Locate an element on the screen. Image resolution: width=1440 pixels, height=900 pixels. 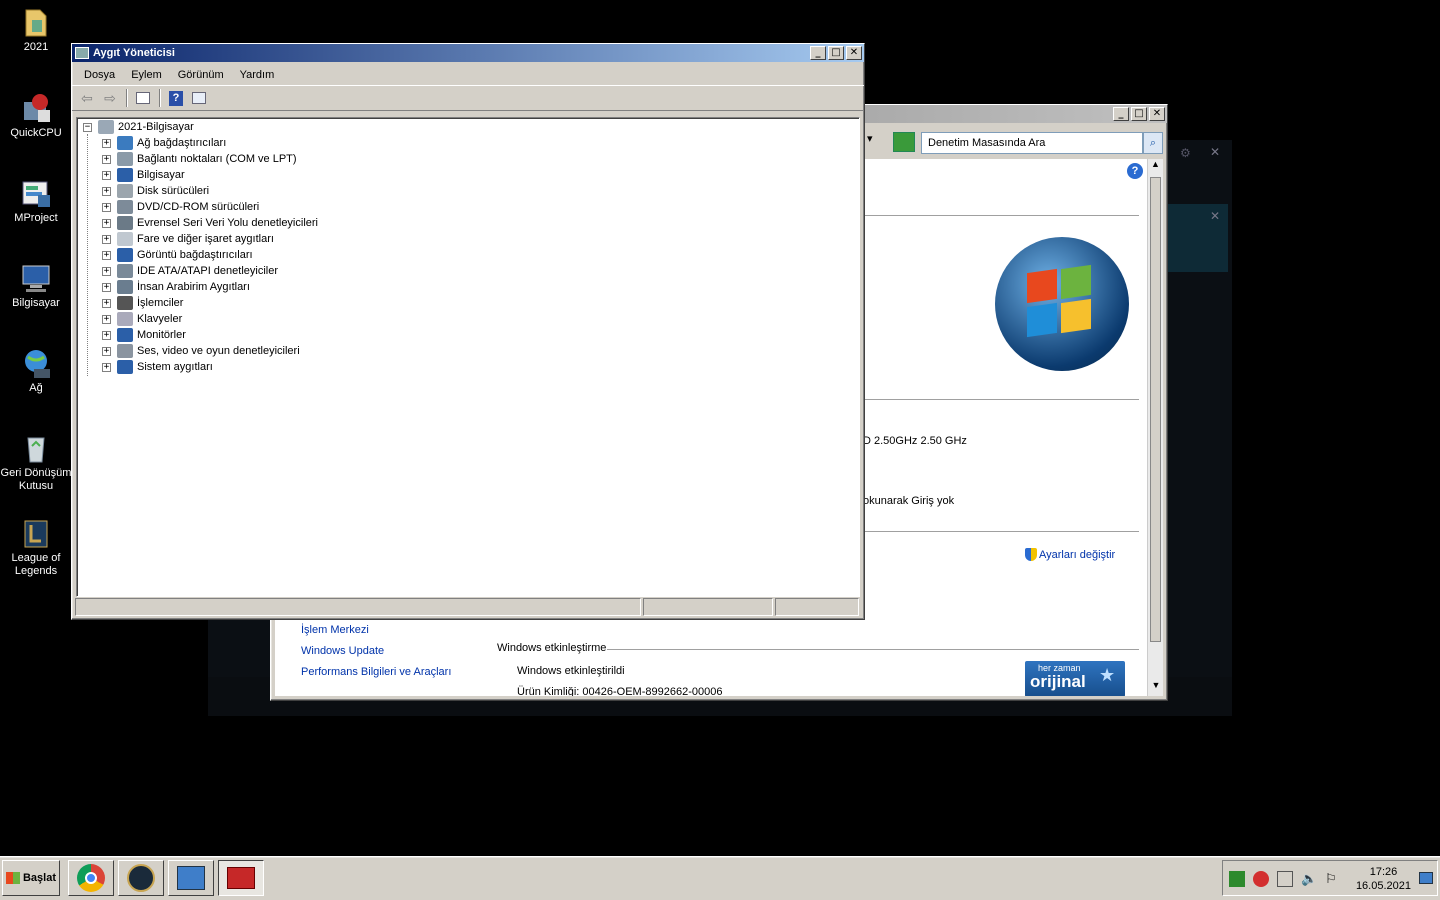
tree-category: + Monitörler is located at coordinates (144, 335).